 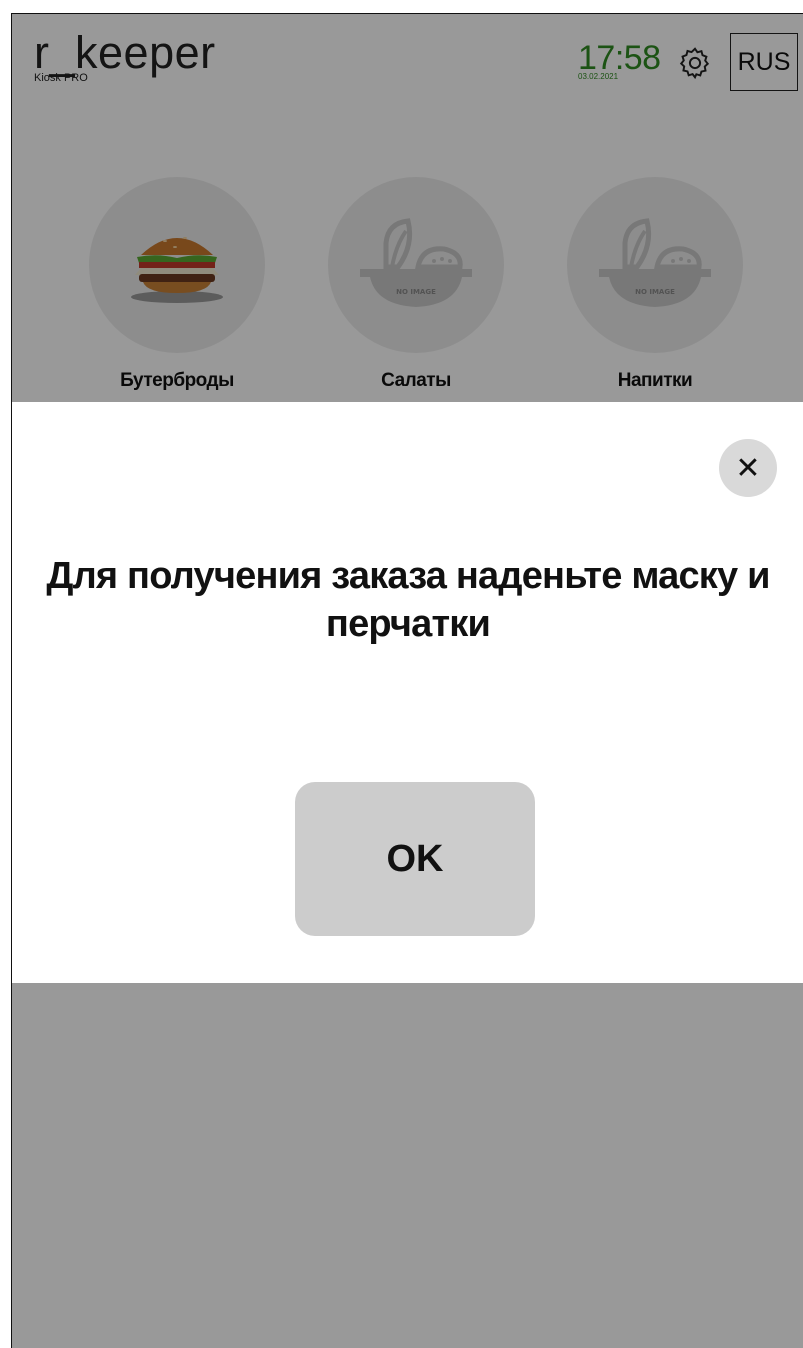 I want to click on ok-button-label: OK, so click(x=415, y=858).